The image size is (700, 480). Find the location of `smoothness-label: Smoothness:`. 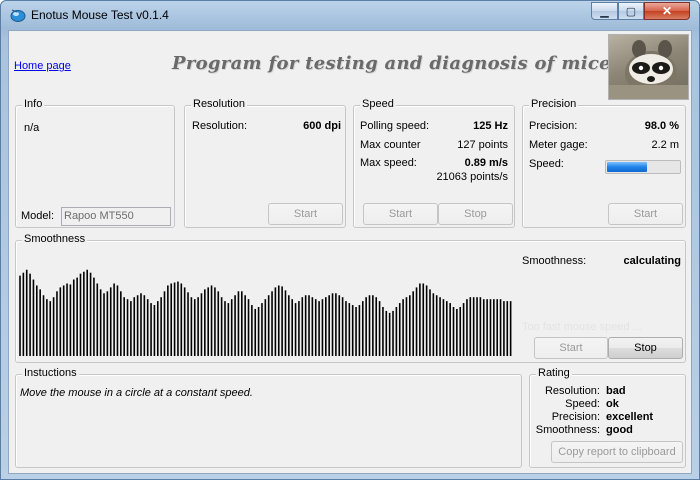

smoothness-label: Smoothness: is located at coordinates (554, 261).